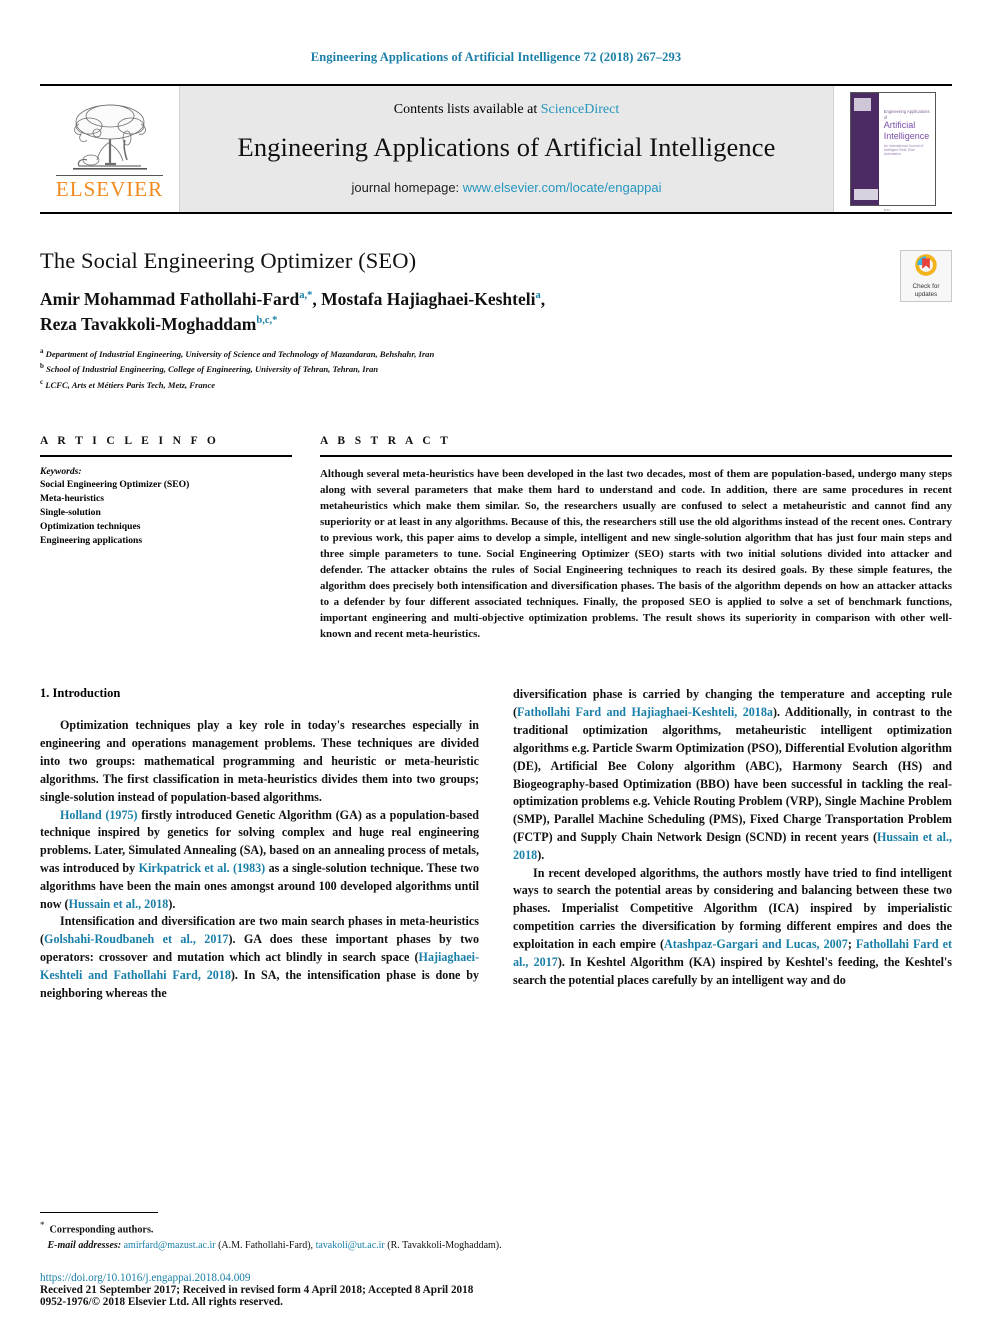  I want to click on contents-prefix: Contents lists available at, so click(467, 109).